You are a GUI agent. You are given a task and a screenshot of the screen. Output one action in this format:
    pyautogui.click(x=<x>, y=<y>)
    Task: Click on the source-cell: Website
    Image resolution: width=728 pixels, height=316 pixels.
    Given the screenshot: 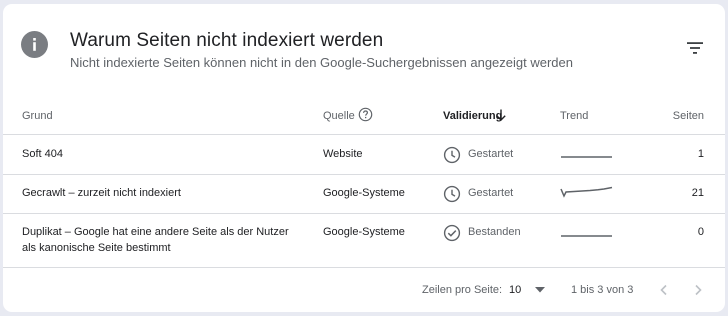 What is the action you would take?
    pyautogui.click(x=343, y=154)
    